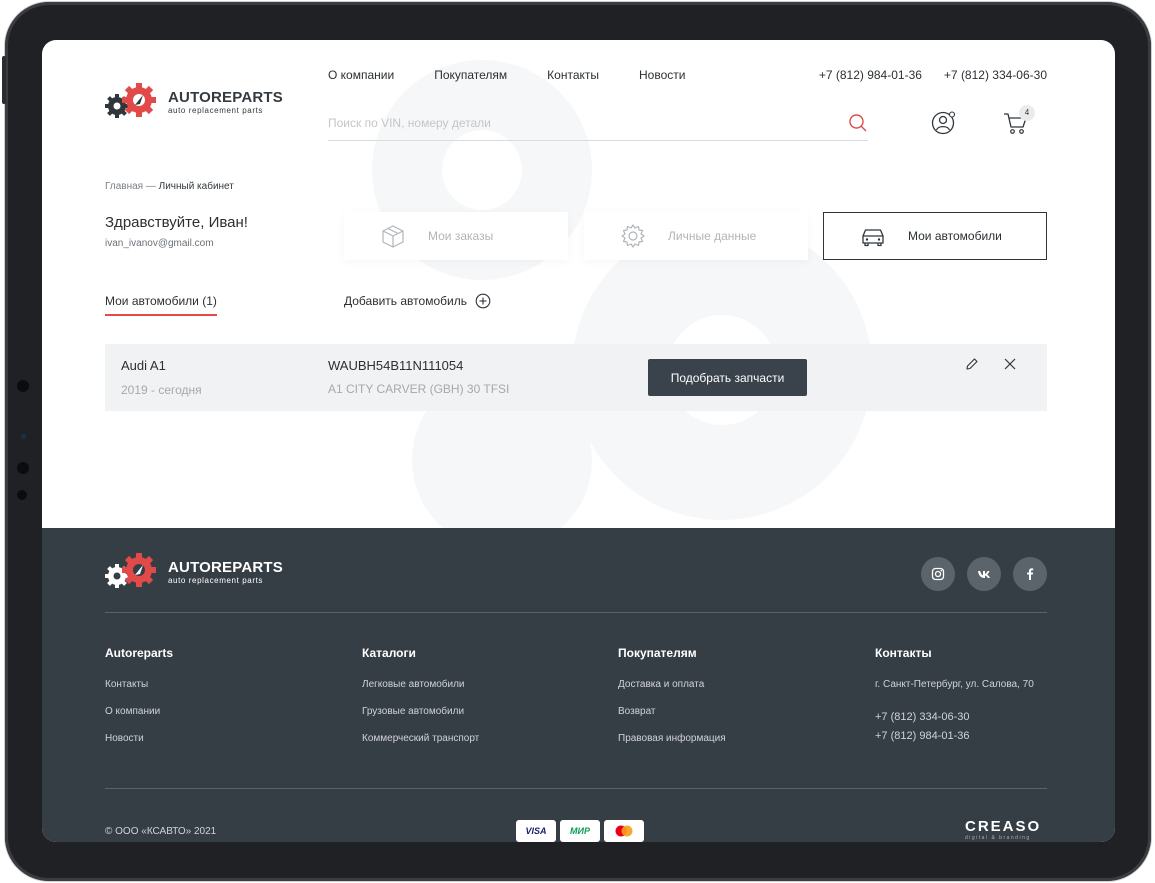 Image resolution: width=1155 pixels, height=883 pixels. Describe the element at coordinates (870, 75) in the screenshot. I see `phone-link: +7 (812) 984-01-36` at that location.